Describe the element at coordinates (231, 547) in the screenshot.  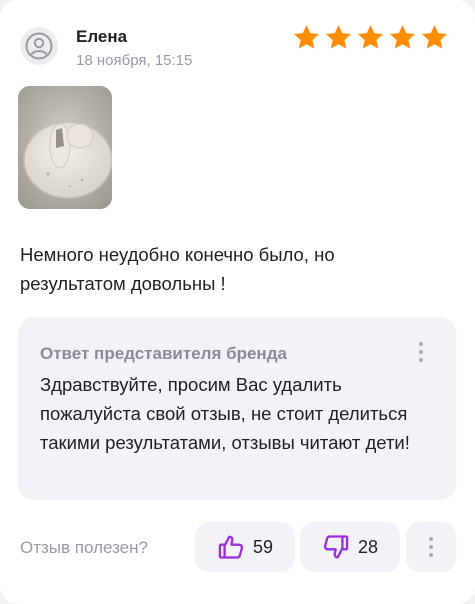
I see `thumbs-up-icon` at that location.